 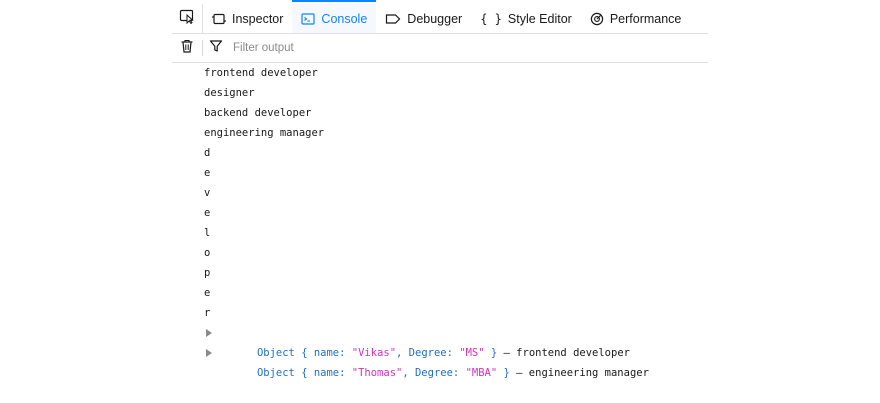 I want to click on clear-console-button, so click(x=187, y=48).